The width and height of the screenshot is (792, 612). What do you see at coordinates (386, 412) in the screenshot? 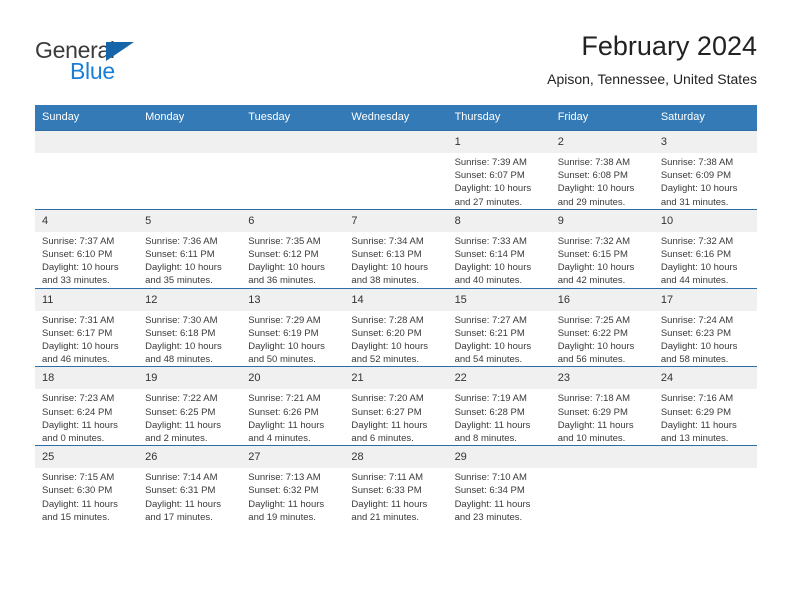
I see `sunset-text: Sunset: 6:27 PM` at bounding box center [386, 412].